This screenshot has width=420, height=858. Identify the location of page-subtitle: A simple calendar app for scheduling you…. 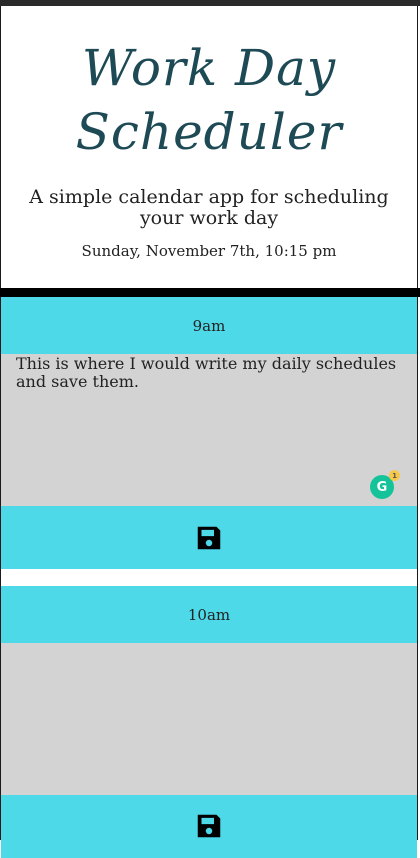
(209, 207).